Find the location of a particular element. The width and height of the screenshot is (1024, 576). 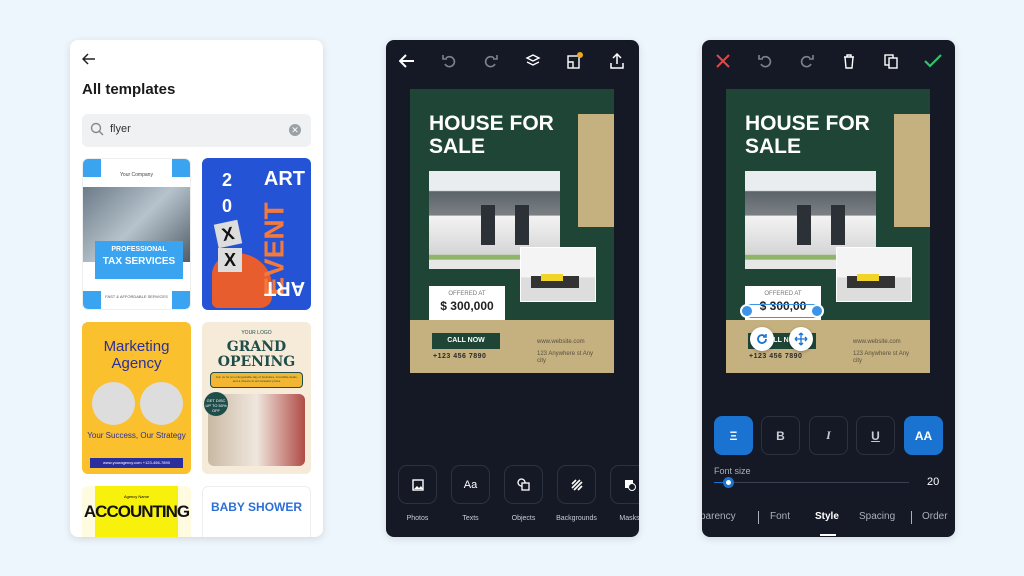

bold-button: B is located at coordinates (780, 435).